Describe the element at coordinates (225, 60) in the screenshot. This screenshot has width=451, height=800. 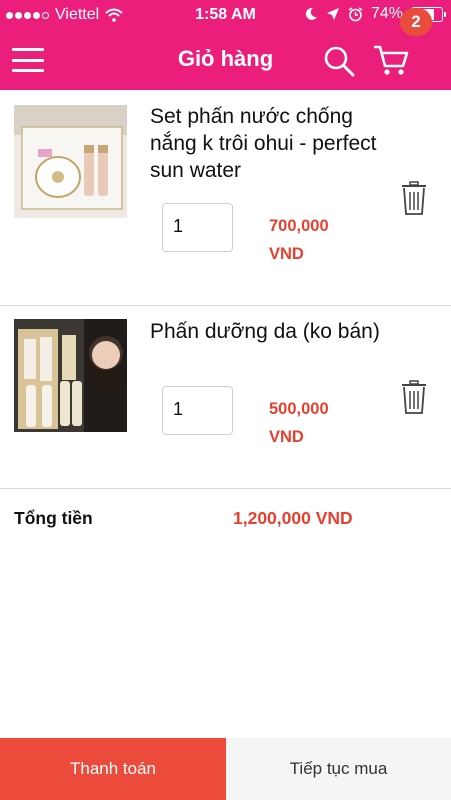
I see `navigation-bar: Giỏ hàng` at that location.